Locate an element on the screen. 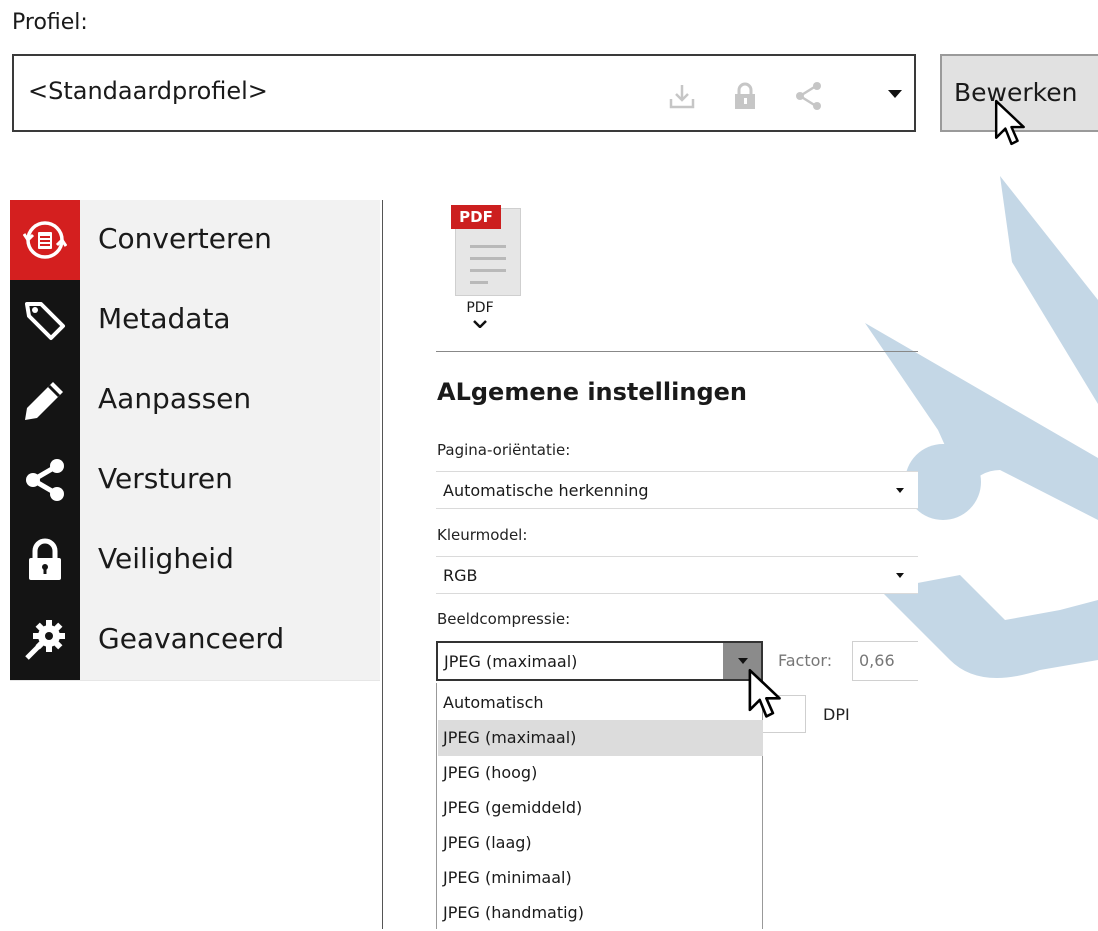  compression-label: Beeldcompressie: is located at coordinates (504, 619).